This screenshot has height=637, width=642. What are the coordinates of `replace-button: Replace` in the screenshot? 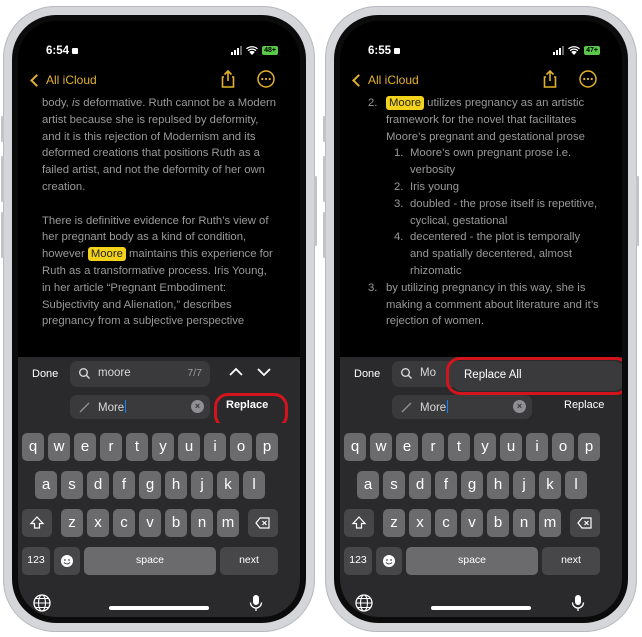 It's located at (584, 405).